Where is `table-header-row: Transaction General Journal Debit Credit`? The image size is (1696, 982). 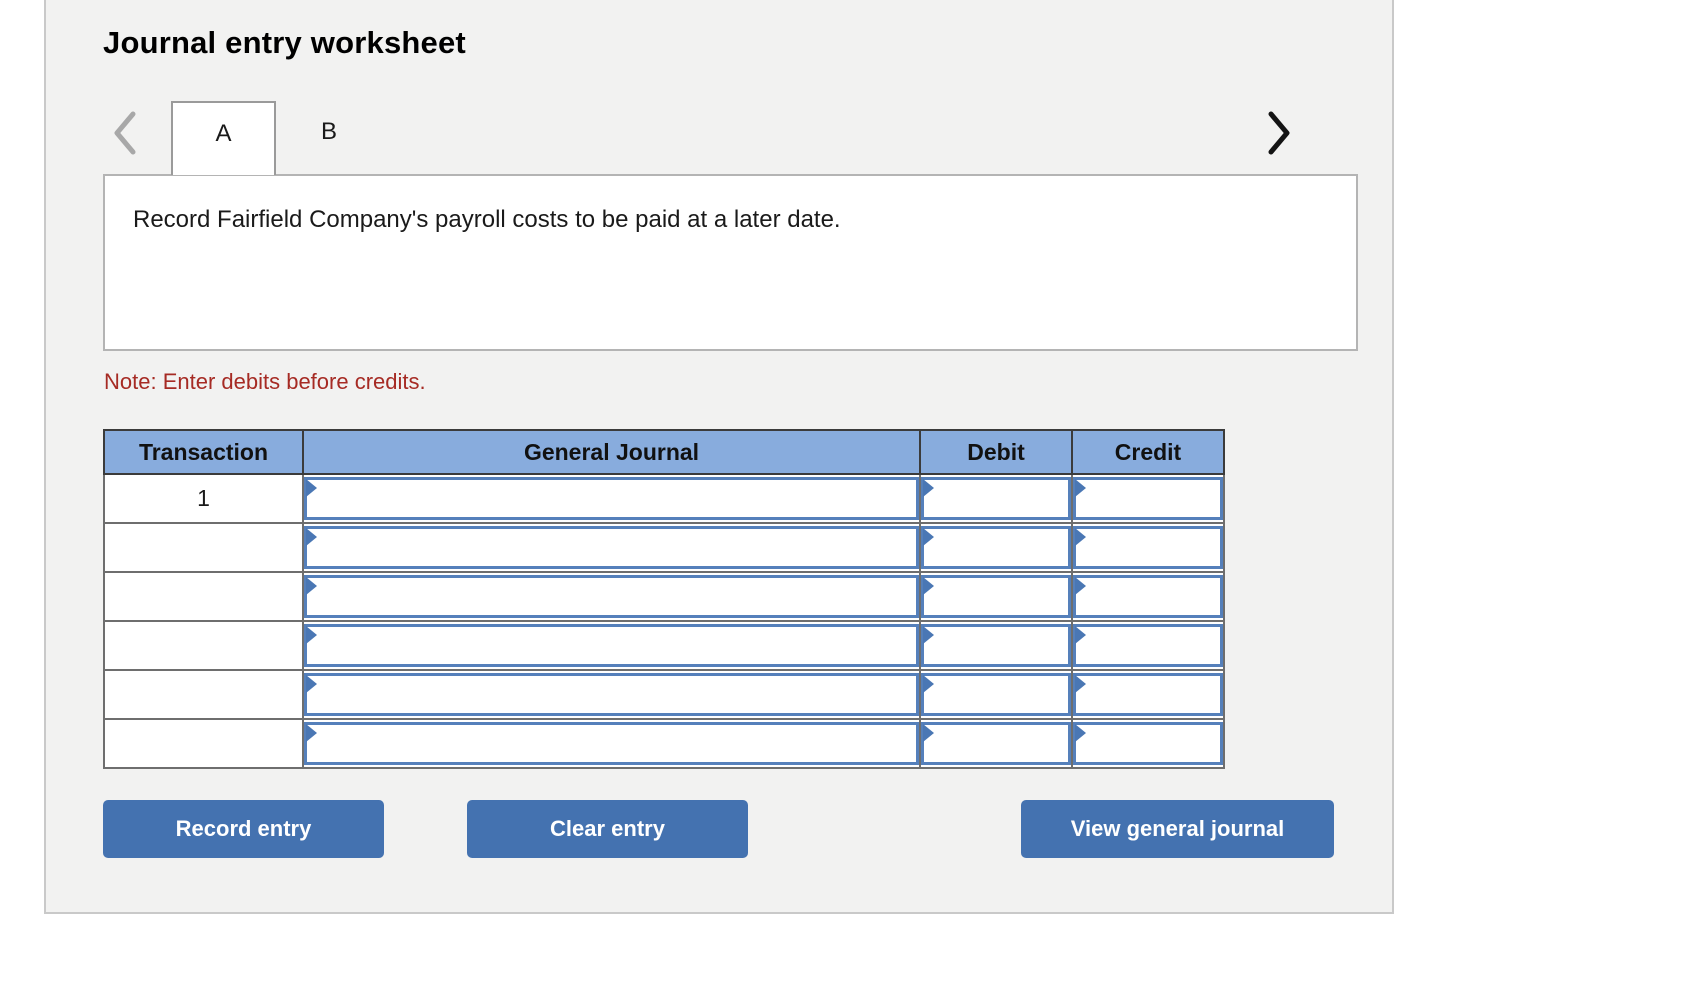
table-header-row: Transaction General Journal Debit Credit is located at coordinates (664, 452).